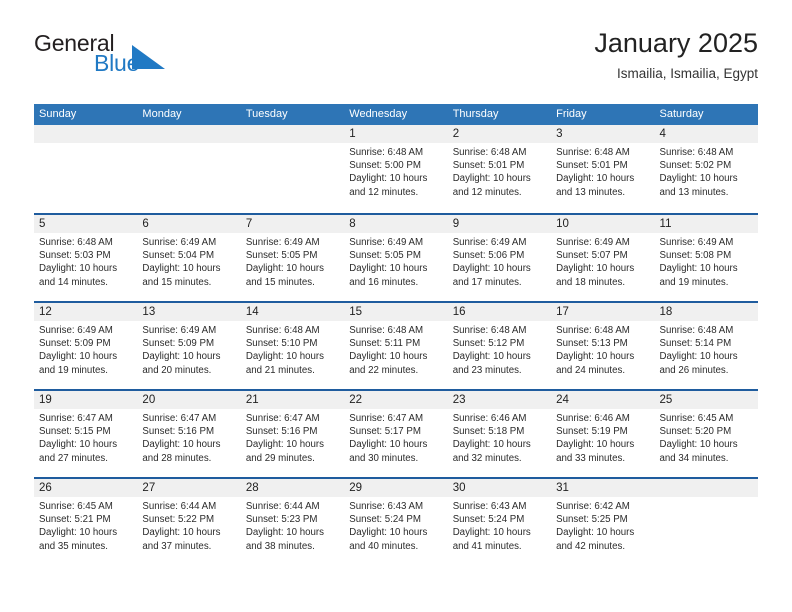 This screenshot has height=612, width=792. I want to click on daylight-text: Daylight: 10 hours and 19 minutes., so click(78, 363).